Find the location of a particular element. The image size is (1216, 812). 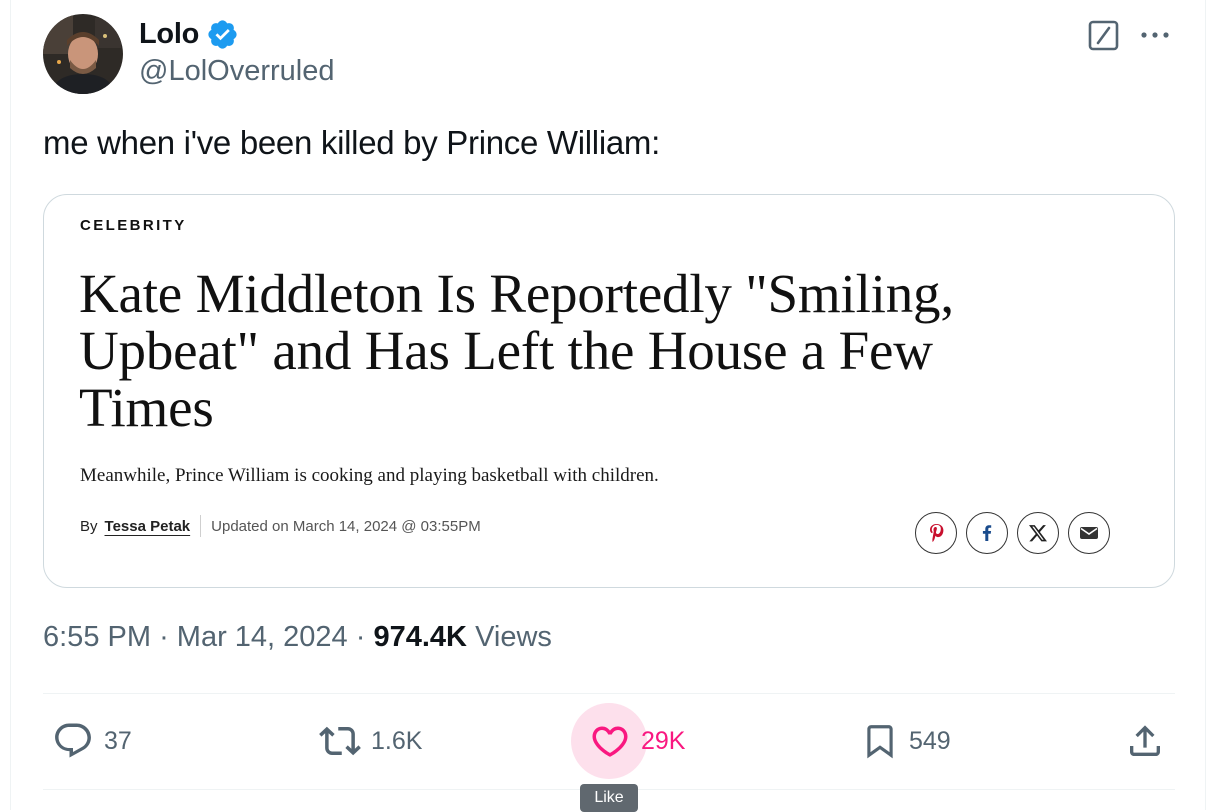

views-count: 974.4K is located at coordinates (420, 637).